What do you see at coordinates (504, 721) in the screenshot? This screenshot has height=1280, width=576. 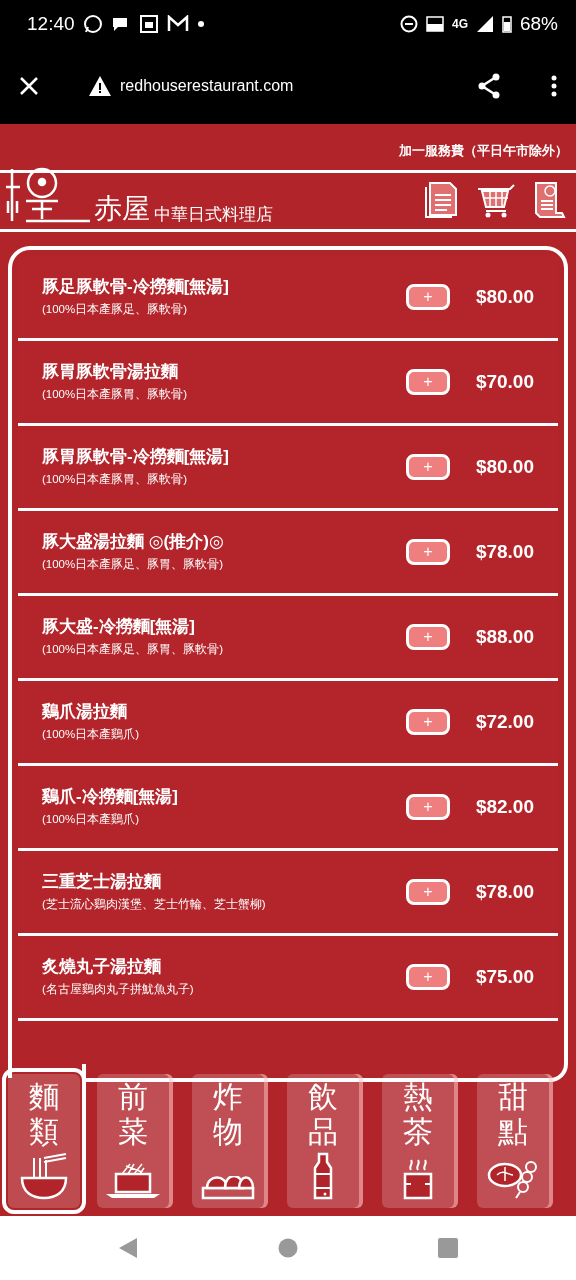 I see `item-price: $72.00` at bounding box center [504, 721].